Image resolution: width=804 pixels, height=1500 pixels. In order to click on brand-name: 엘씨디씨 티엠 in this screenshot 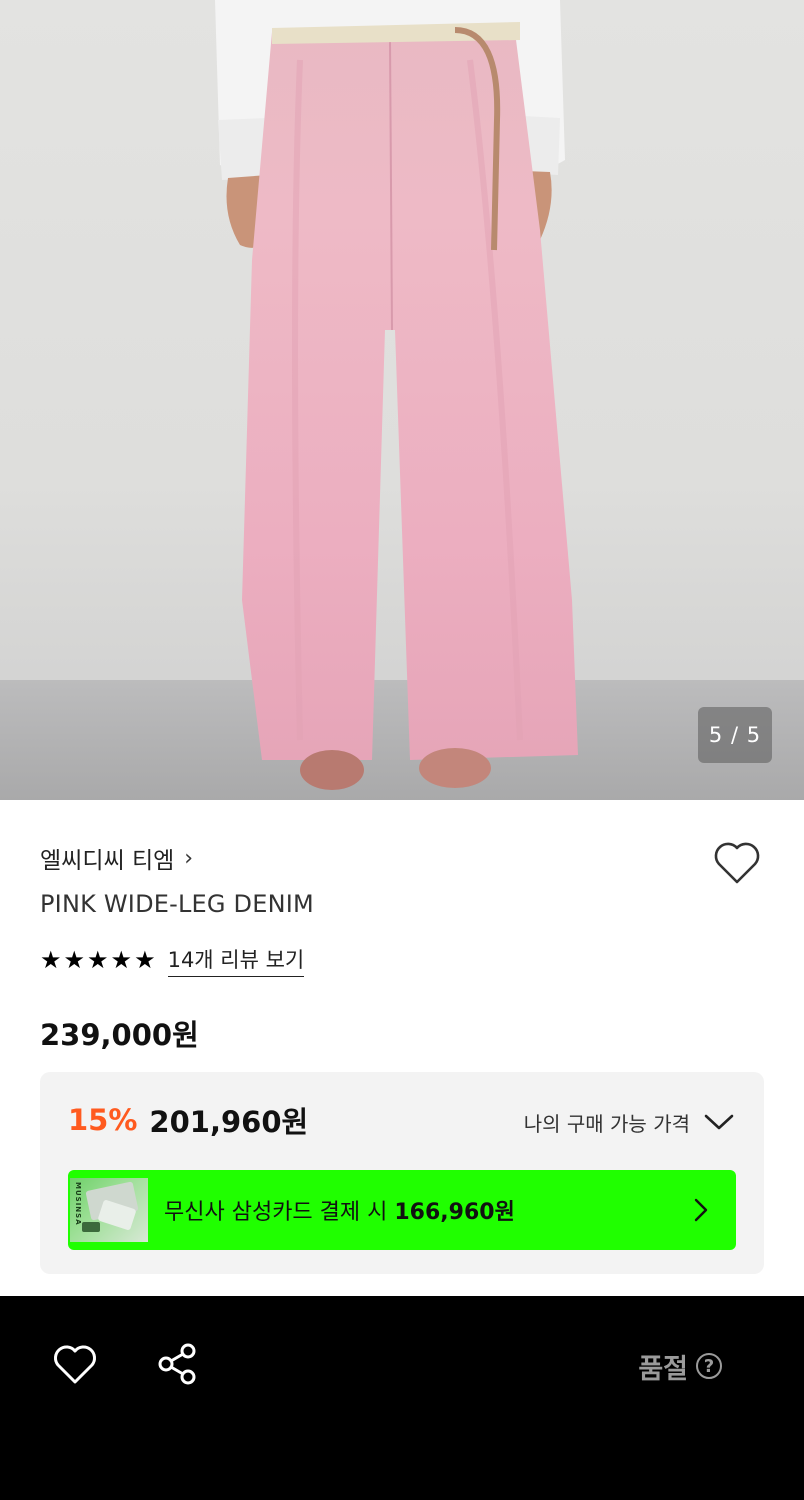, I will do `click(107, 861)`.